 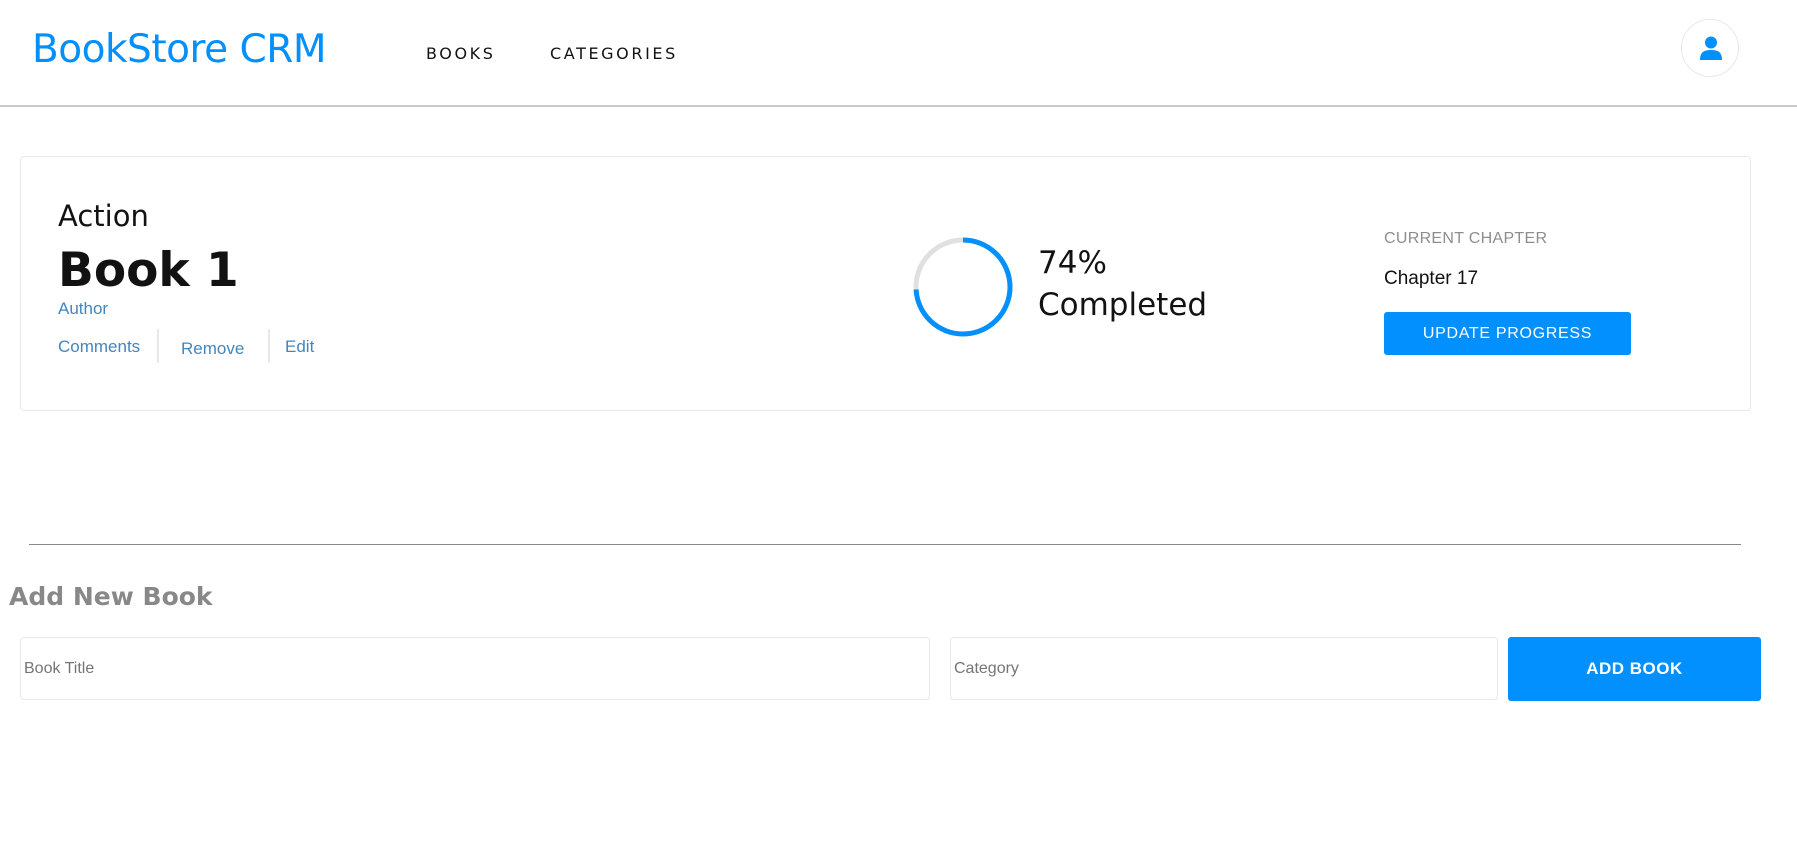 I want to click on category-input, so click(x=1224, y=668).